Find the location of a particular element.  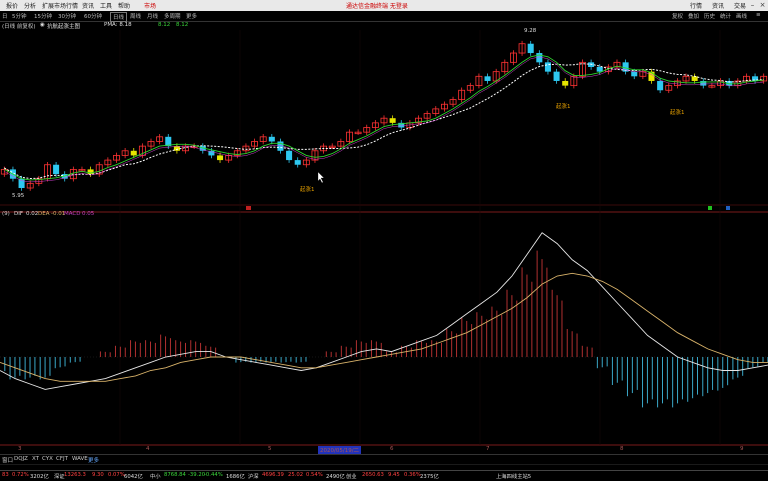

status-item: 9.30 is located at coordinates (98, 475).